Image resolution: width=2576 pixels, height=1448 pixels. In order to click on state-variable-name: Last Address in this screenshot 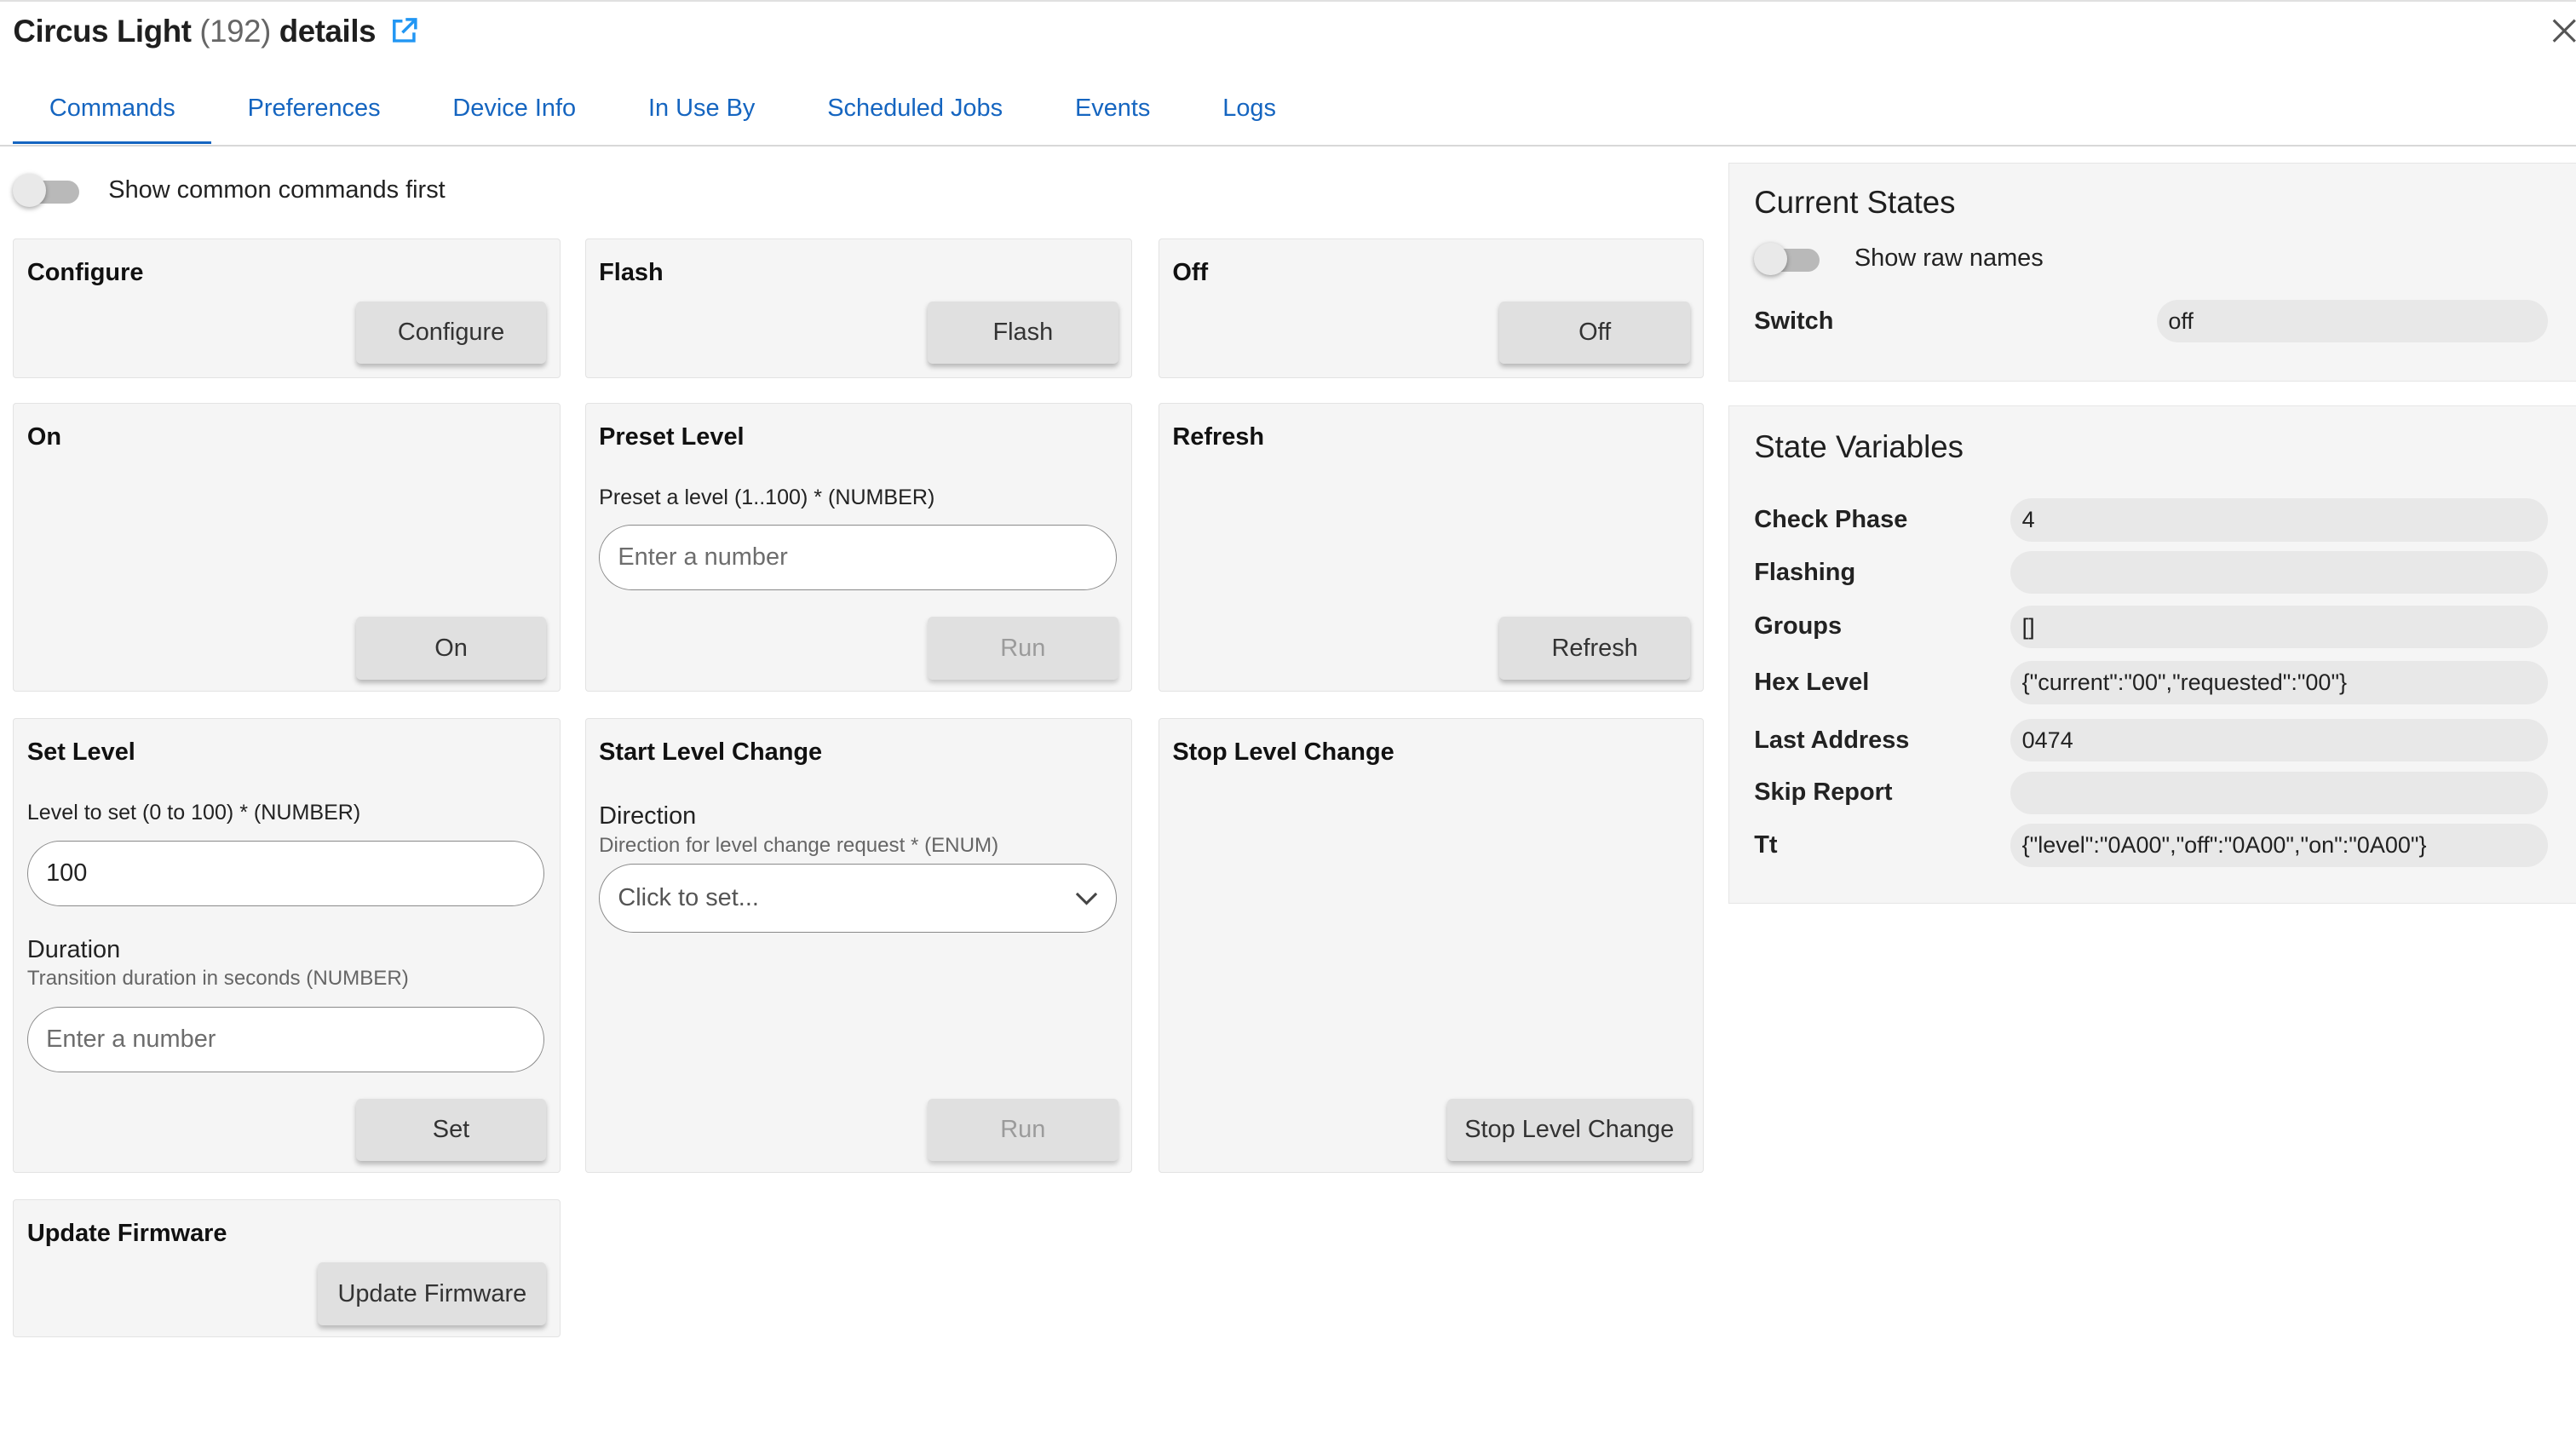, I will do `click(1832, 740)`.